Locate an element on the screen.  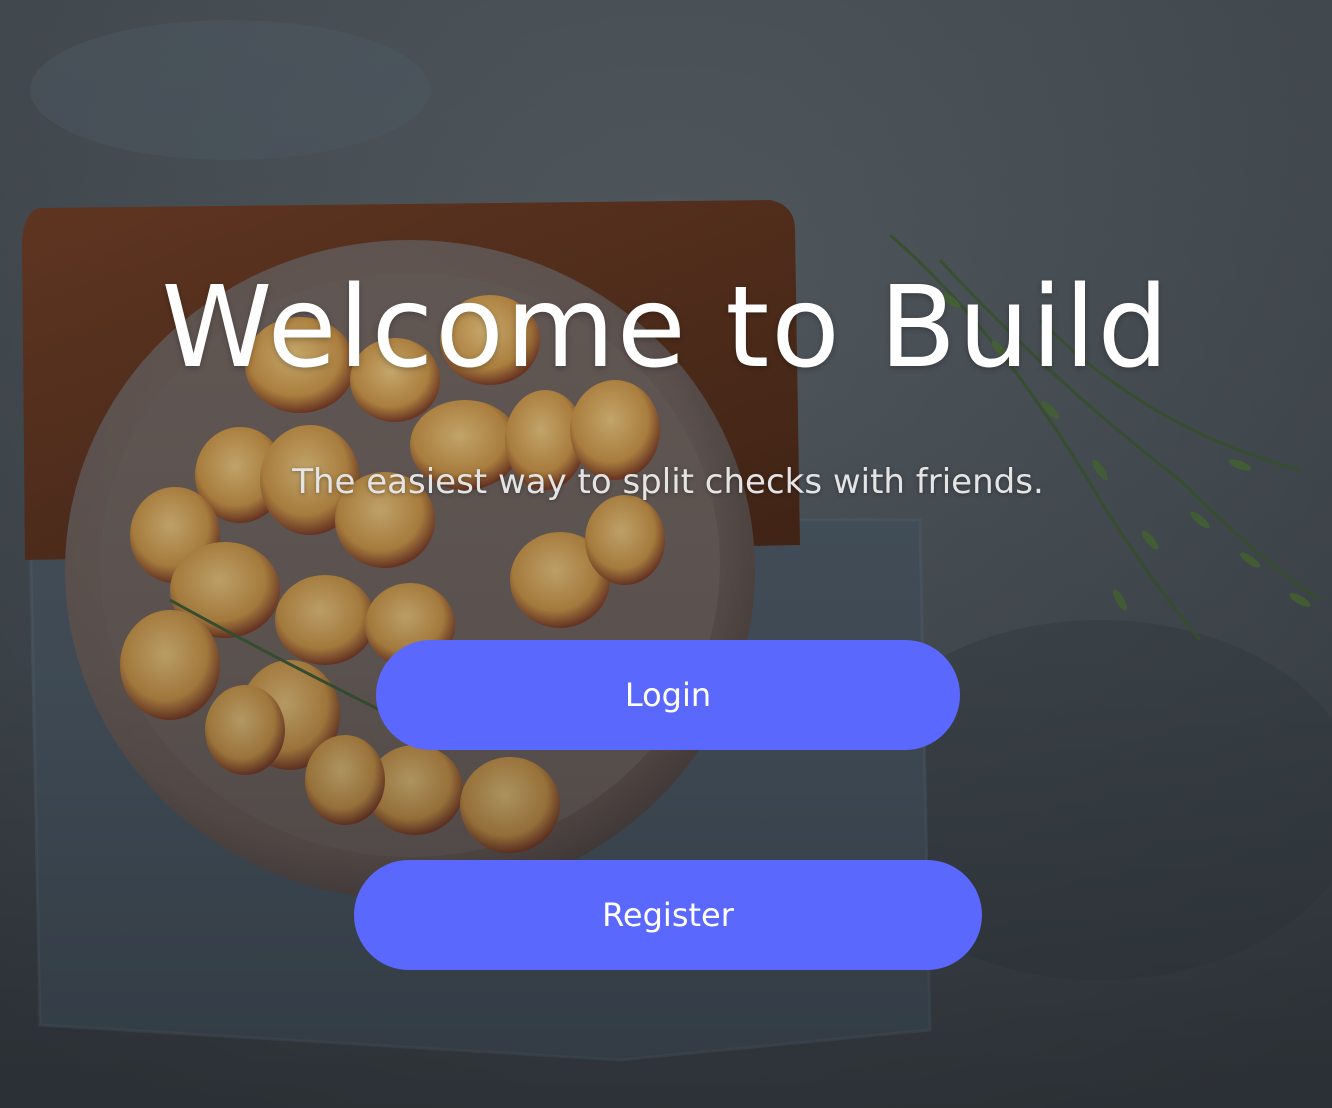
register-button: Register is located at coordinates (668, 915).